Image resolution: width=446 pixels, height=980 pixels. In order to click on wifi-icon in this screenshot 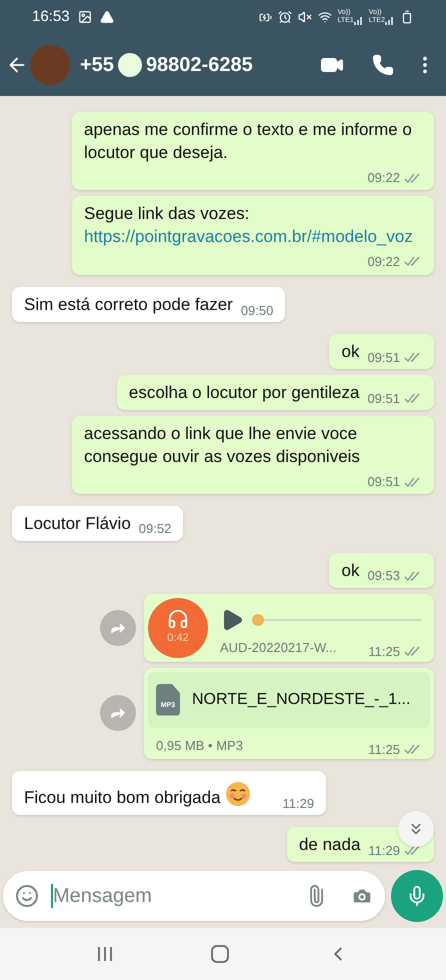, I will do `click(325, 17)`.